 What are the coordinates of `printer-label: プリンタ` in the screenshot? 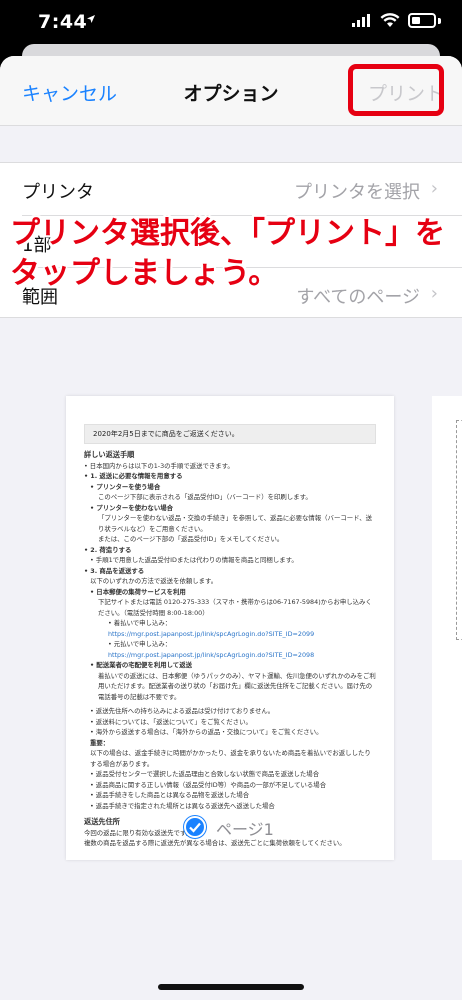 It's located at (58, 192).